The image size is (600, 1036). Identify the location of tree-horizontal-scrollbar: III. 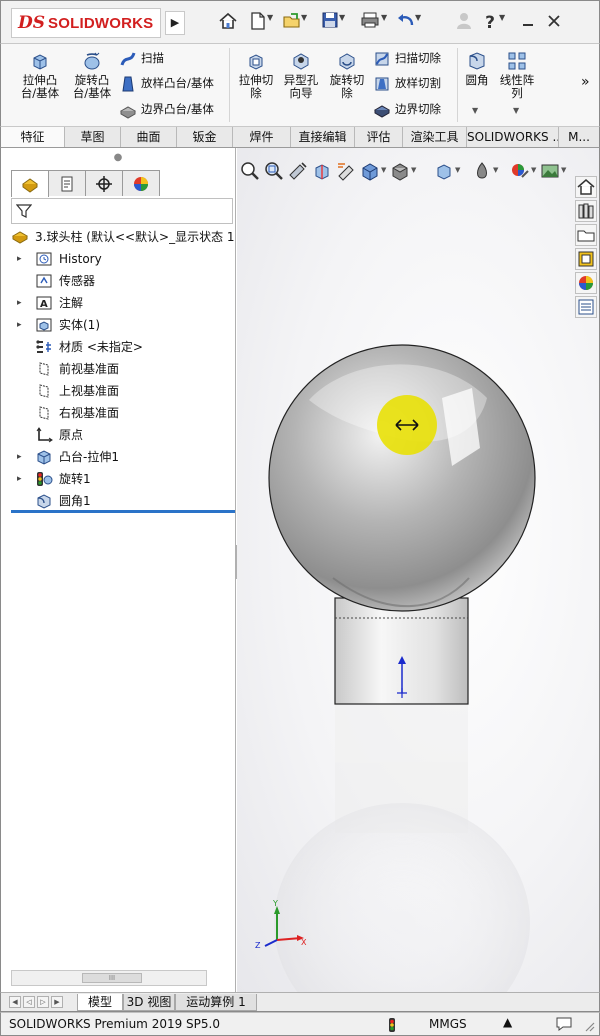
(109, 978).